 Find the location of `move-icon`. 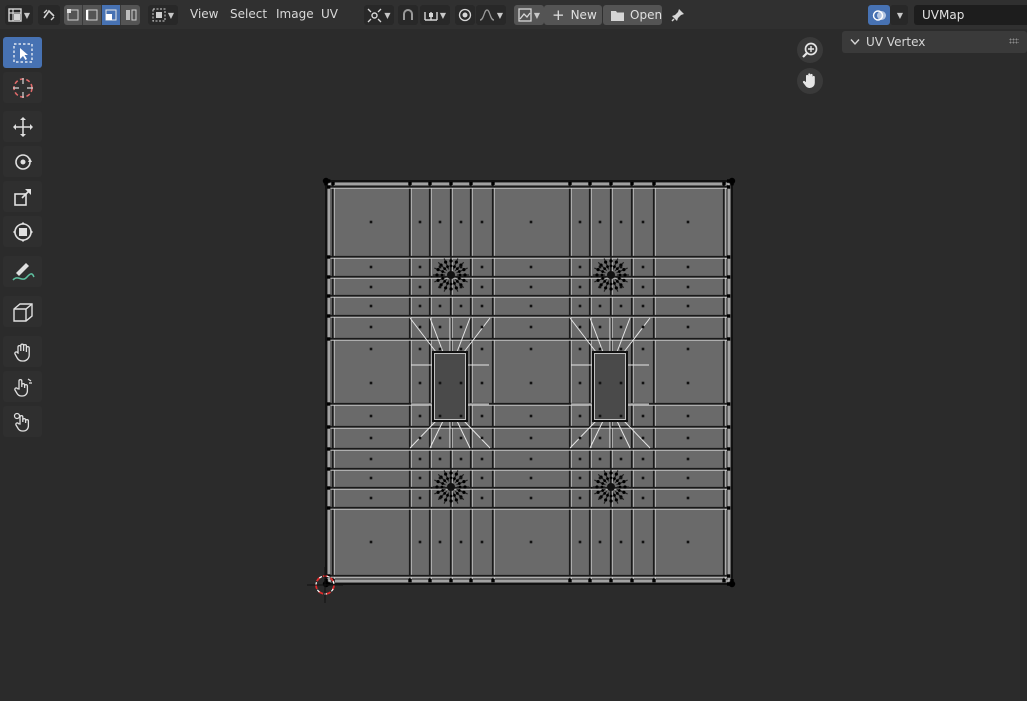

move-icon is located at coordinates (23, 127).